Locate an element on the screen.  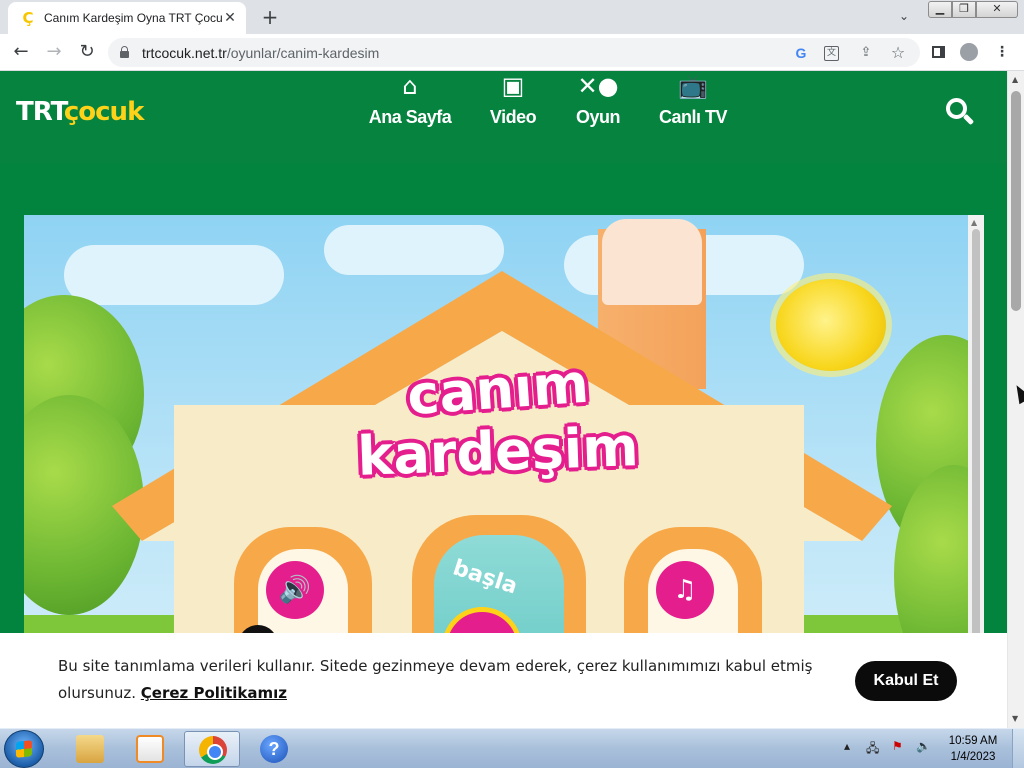
taskbar-clock: 10:59 AM 1/4/2023 is located at coordinates (973, 749).